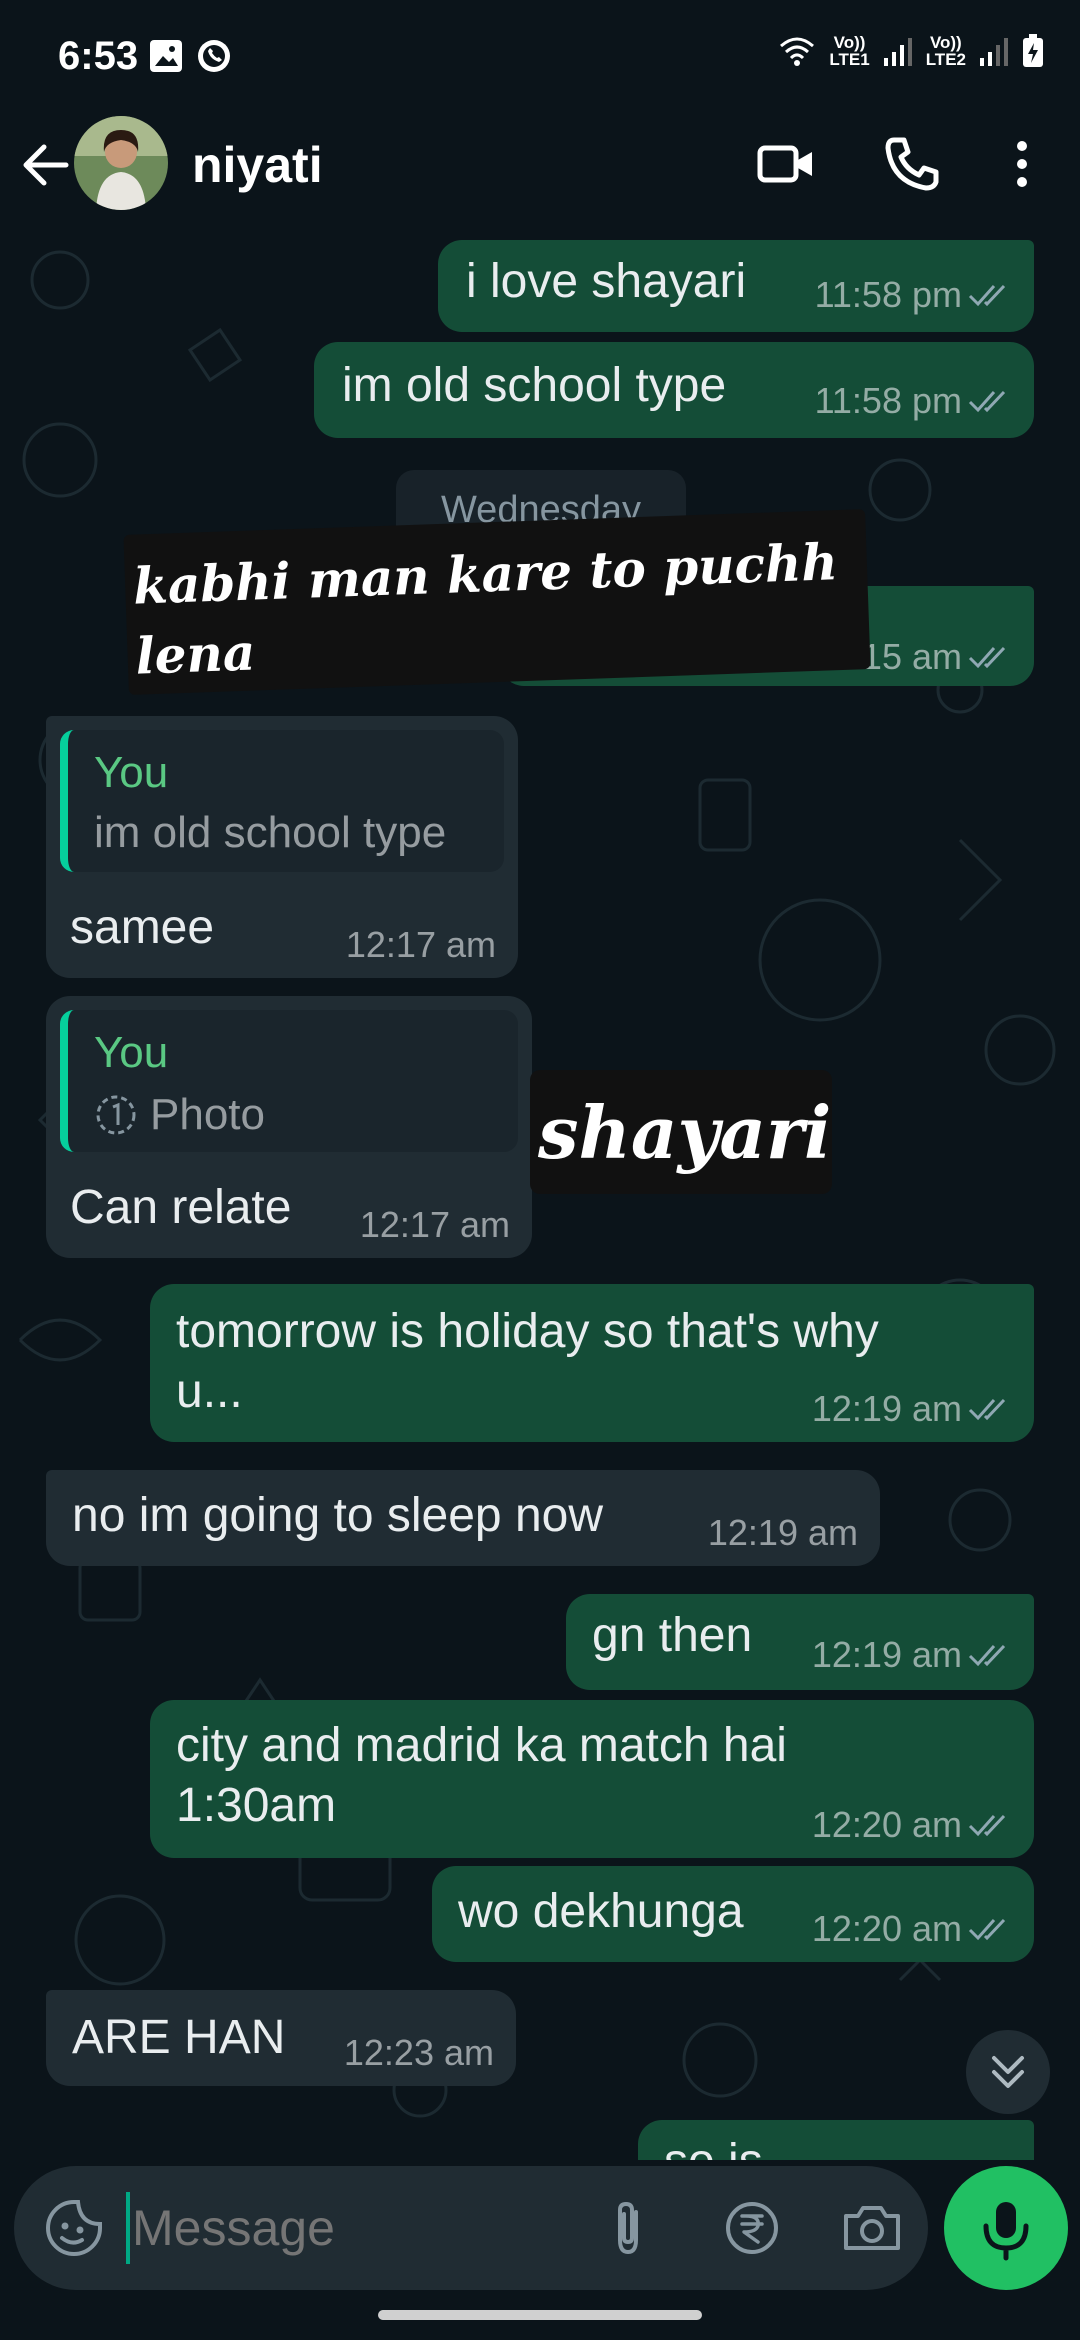 The width and height of the screenshot is (1080, 2340). Describe the element at coordinates (282, 801) in the screenshot. I see `reply-quote: You im old school type` at that location.